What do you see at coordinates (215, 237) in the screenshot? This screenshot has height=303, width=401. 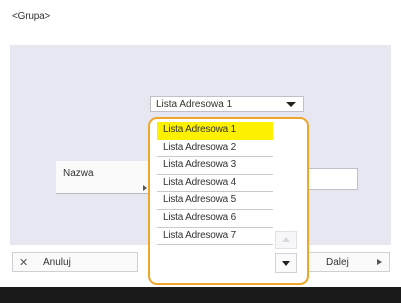 I see `dropdown-item-lista-adresowa-7: Lista Adresowa 7` at bounding box center [215, 237].